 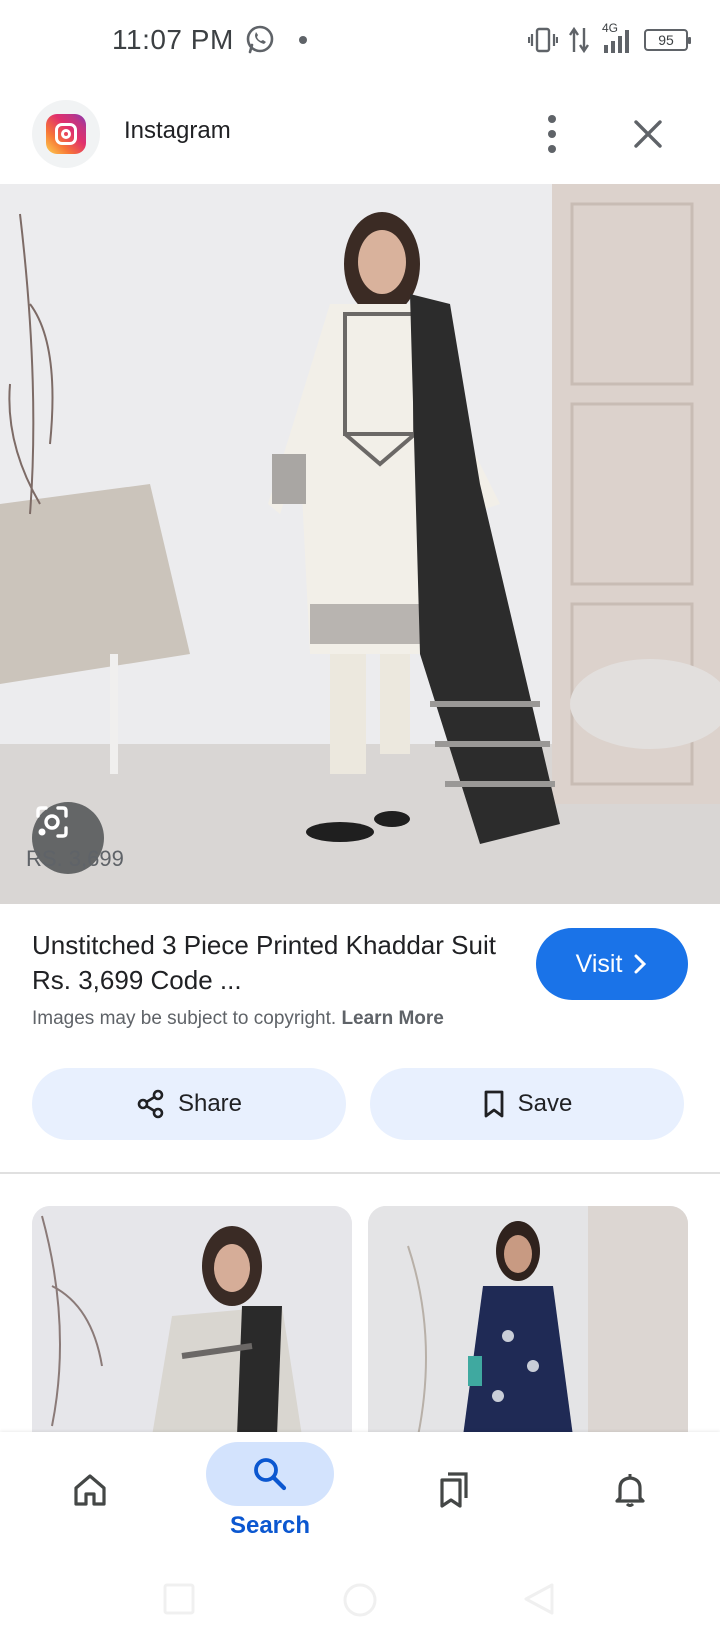 What do you see at coordinates (392, 1018) in the screenshot?
I see `learn-more-link: Learn More` at bounding box center [392, 1018].